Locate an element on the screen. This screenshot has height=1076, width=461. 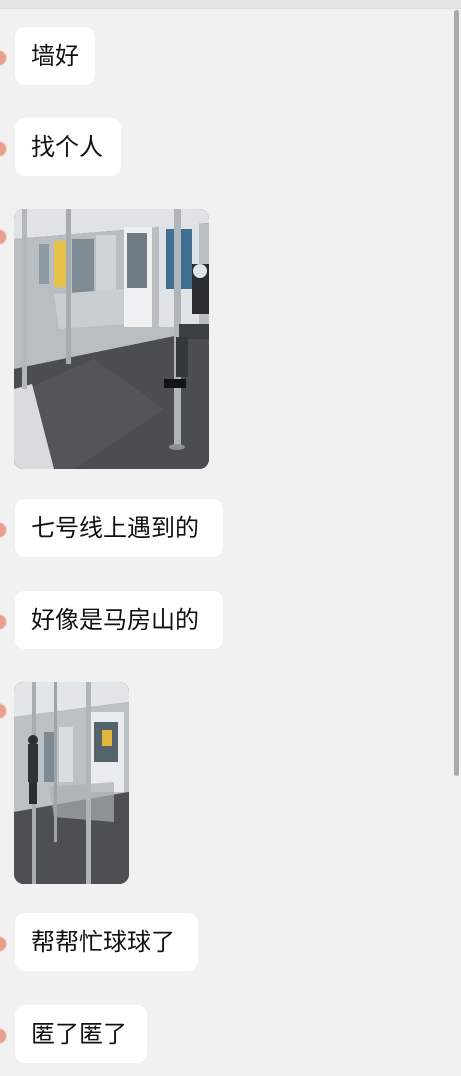
top-bar is located at coordinates (230, 4).